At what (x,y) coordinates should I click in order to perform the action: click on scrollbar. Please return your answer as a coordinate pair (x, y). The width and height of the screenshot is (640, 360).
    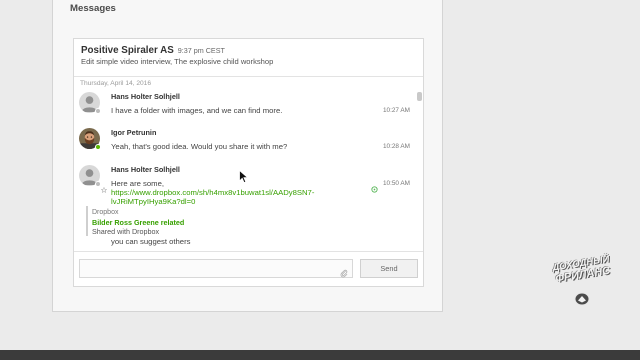
    Looking at the image, I should click on (419, 169).